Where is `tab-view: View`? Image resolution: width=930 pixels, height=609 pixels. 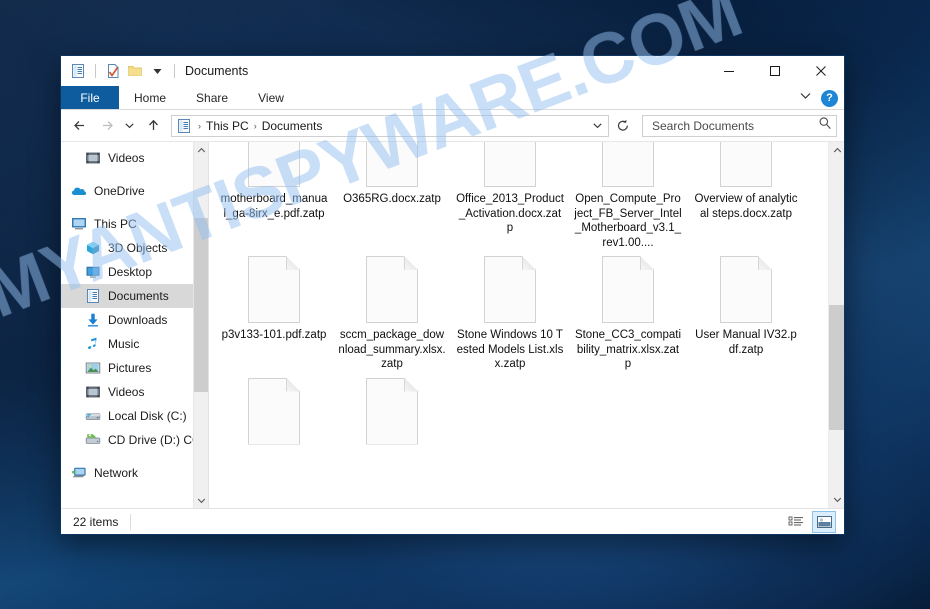
tab-view: View is located at coordinates (271, 97).